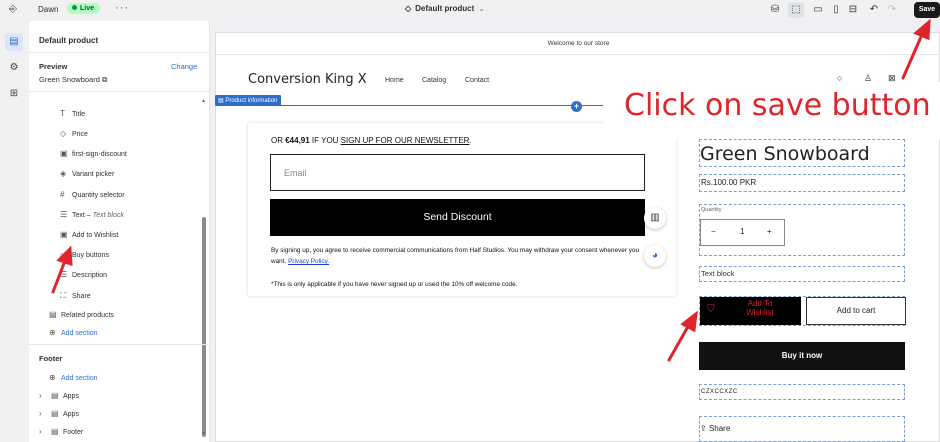  Describe the element at coordinates (81, 296) in the screenshot. I see `block-label: Share` at that location.